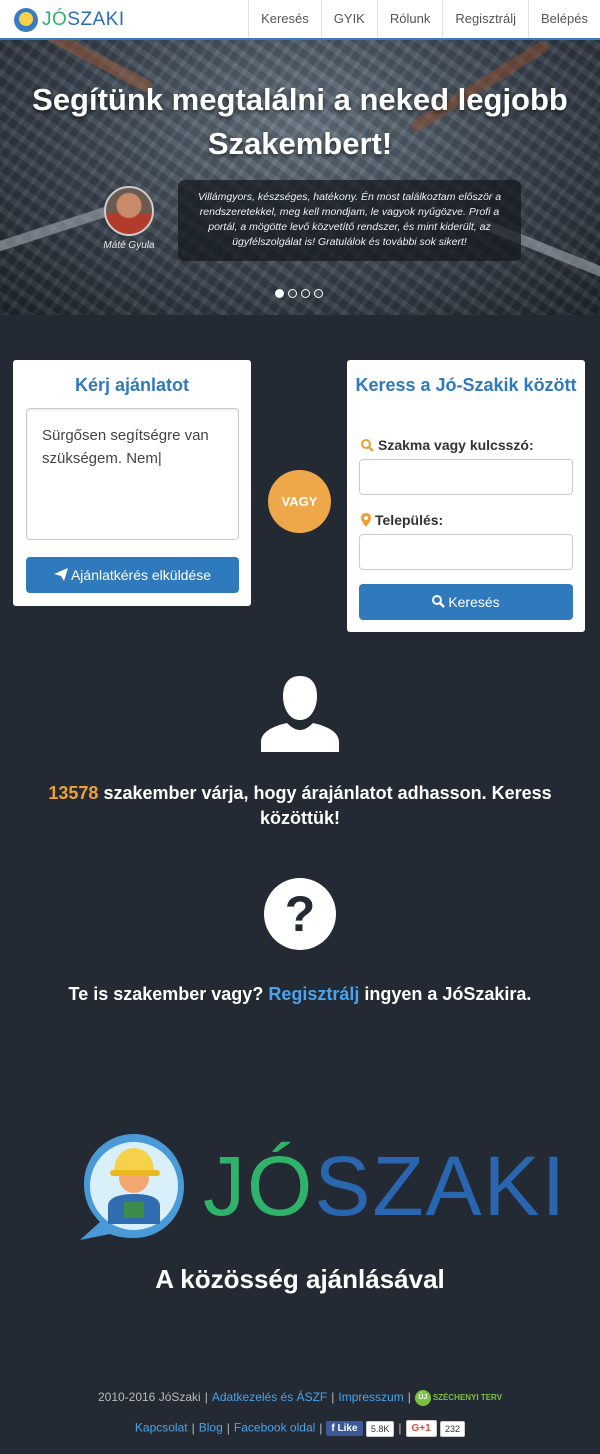  Describe the element at coordinates (385, 1186) in the screenshot. I see `big-logo-text: JÓSZAKI` at that location.